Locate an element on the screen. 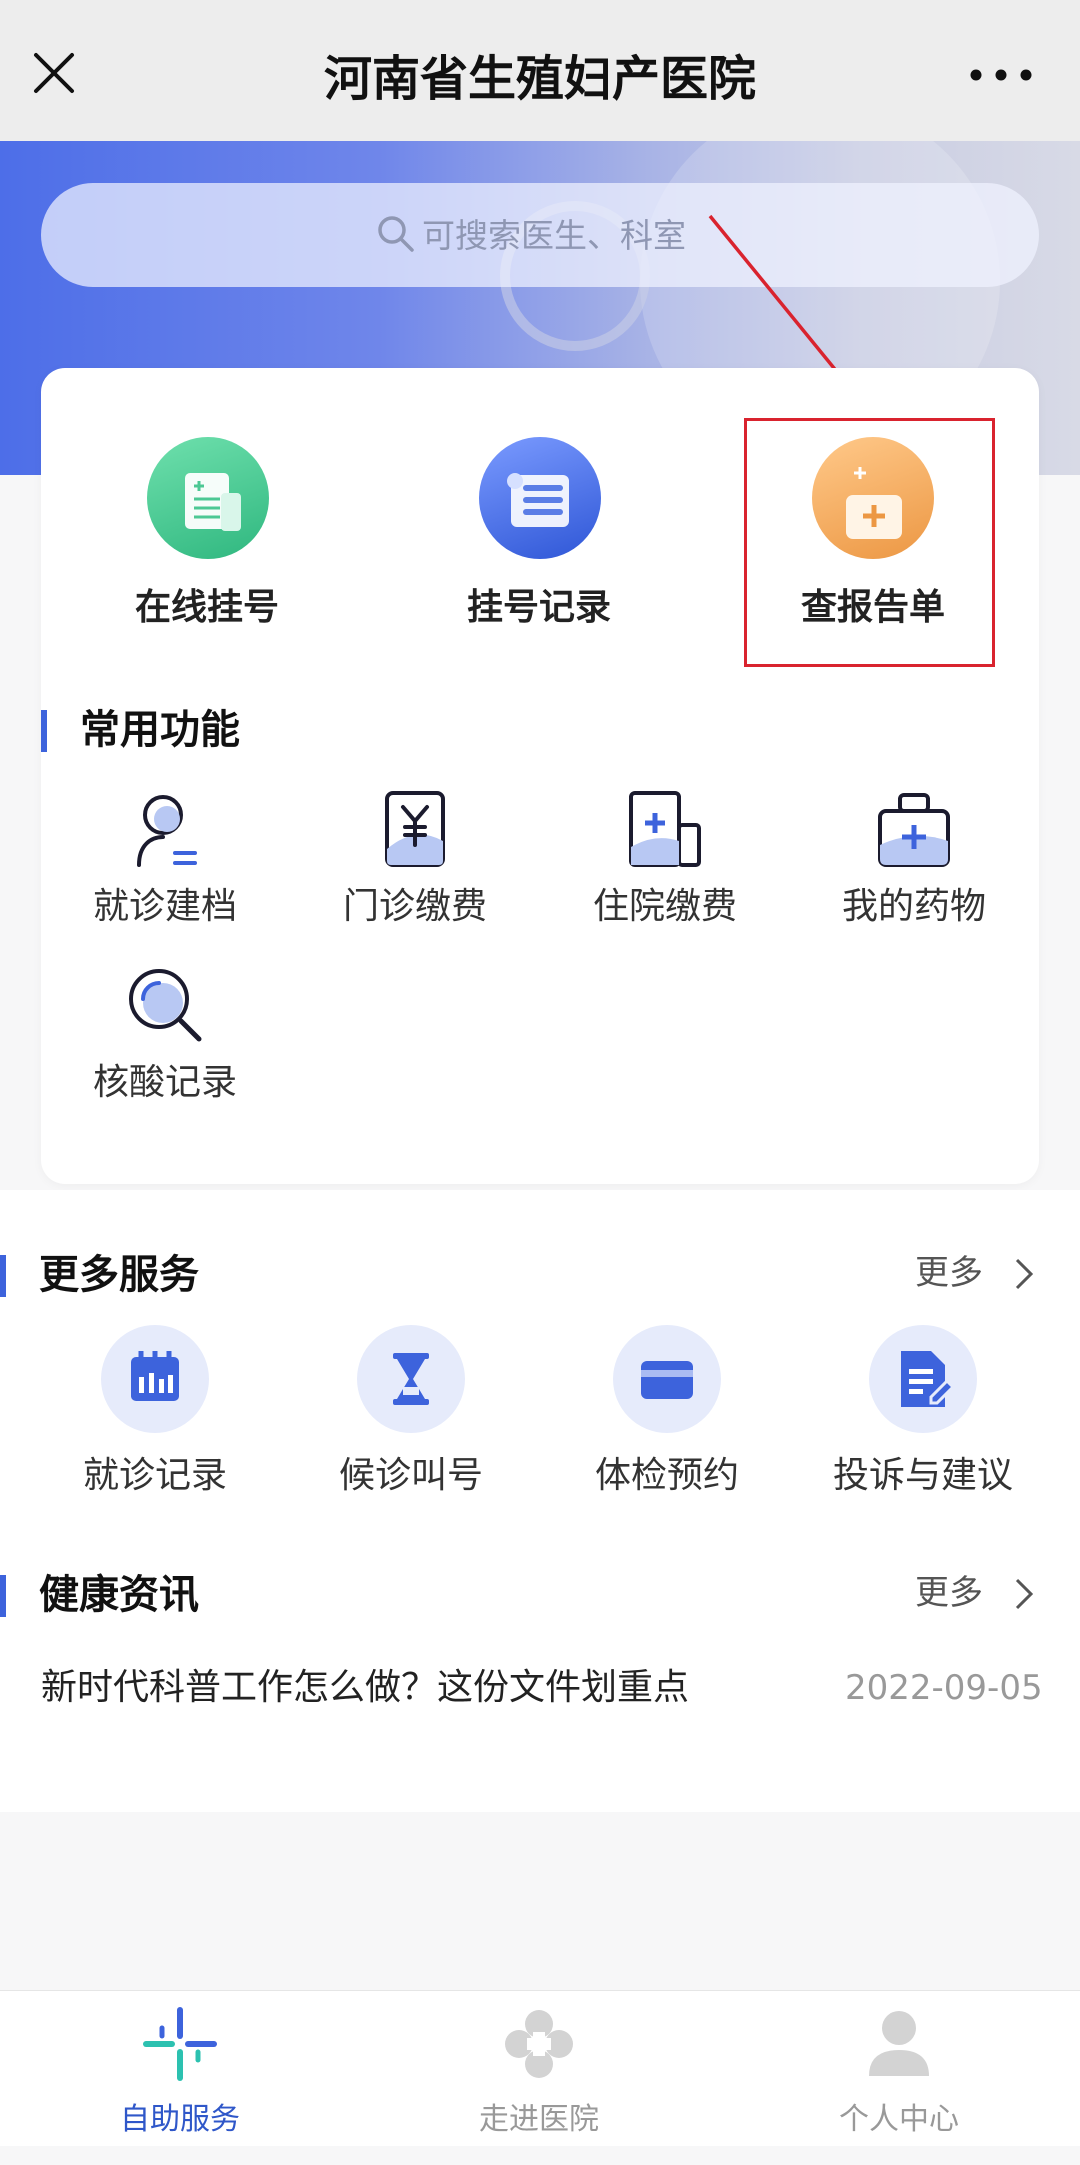  function-label: 住院缴费 is located at coordinates (665, 907).